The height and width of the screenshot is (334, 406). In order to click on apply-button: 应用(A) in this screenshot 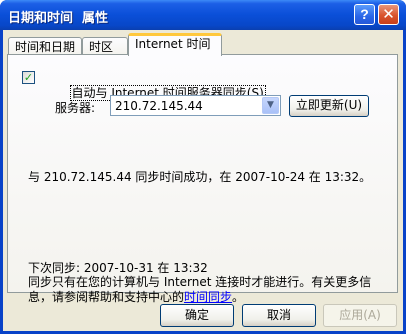, I will do `click(360, 315)`.